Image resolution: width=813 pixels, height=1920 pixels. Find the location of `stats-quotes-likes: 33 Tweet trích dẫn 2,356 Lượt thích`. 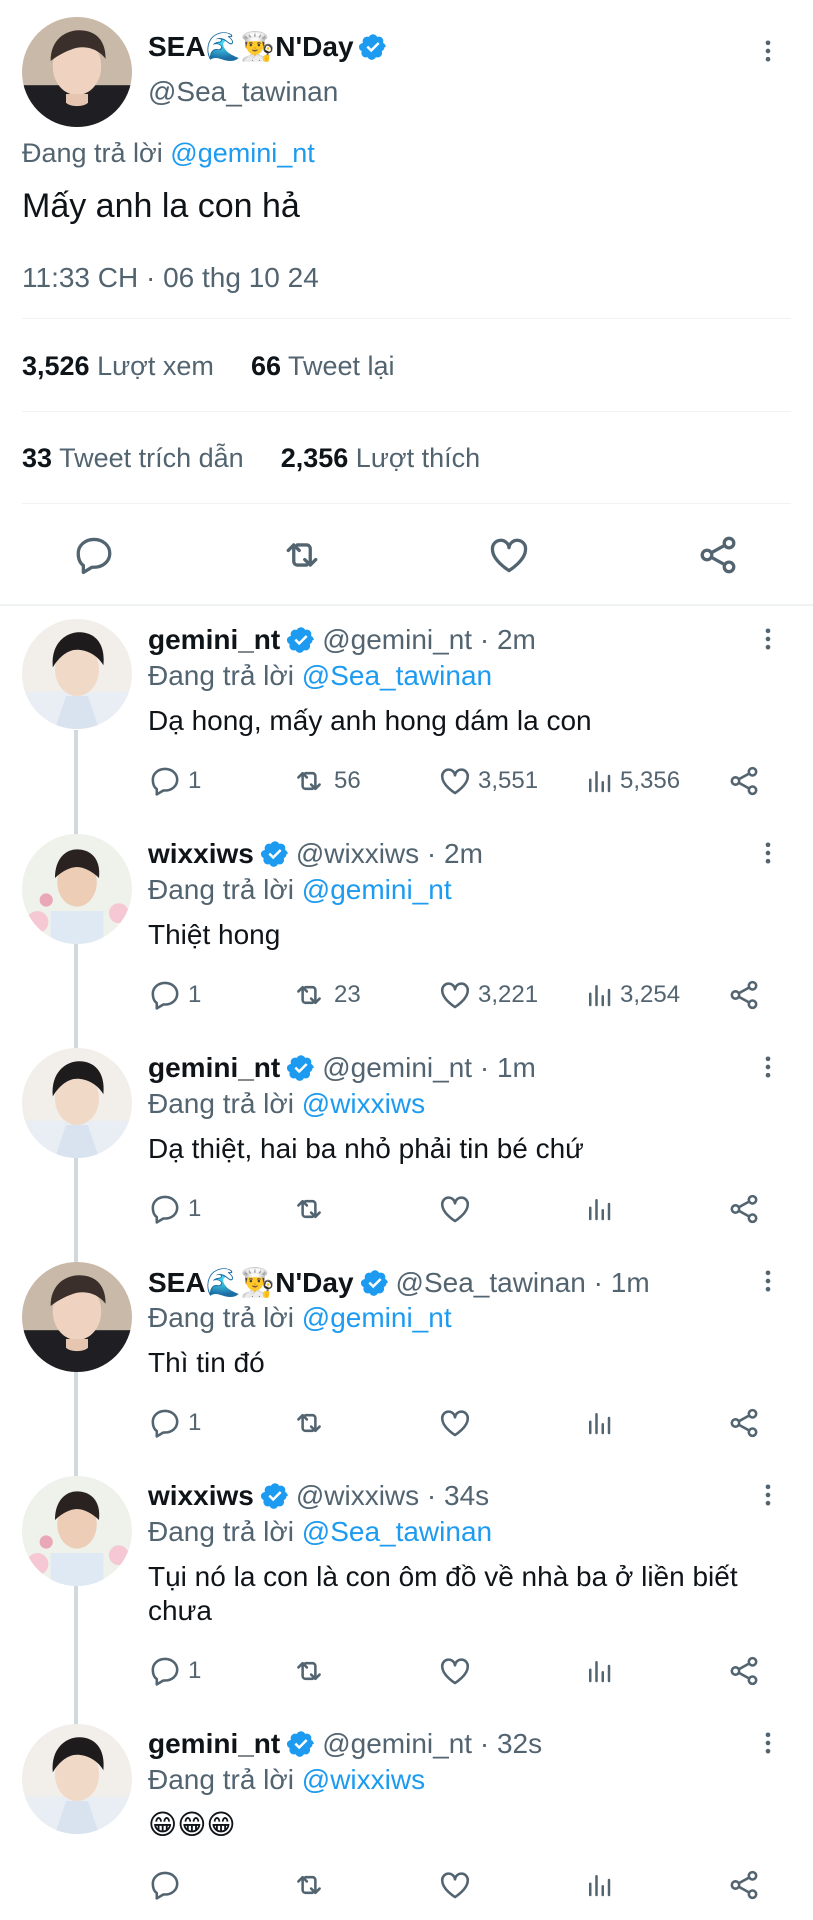

stats-quotes-likes: 33 Tweet trích dẫn 2,356 Lượt thích is located at coordinates (251, 458).